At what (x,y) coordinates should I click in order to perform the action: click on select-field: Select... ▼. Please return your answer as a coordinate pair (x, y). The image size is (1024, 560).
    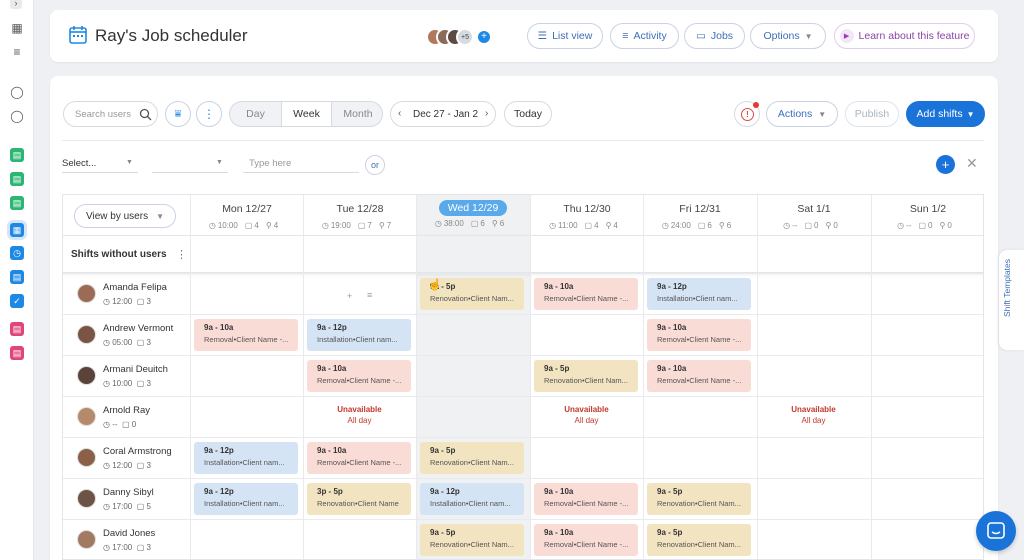
    Looking at the image, I should click on (100, 164).